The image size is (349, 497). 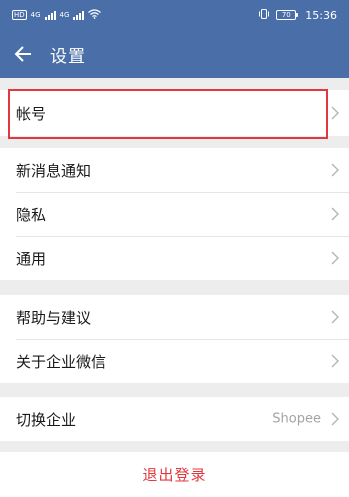 What do you see at coordinates (174, 317) in the screenshot?
I see `settings-item-help: 帮助与建议` at bounding box center [174, 317].